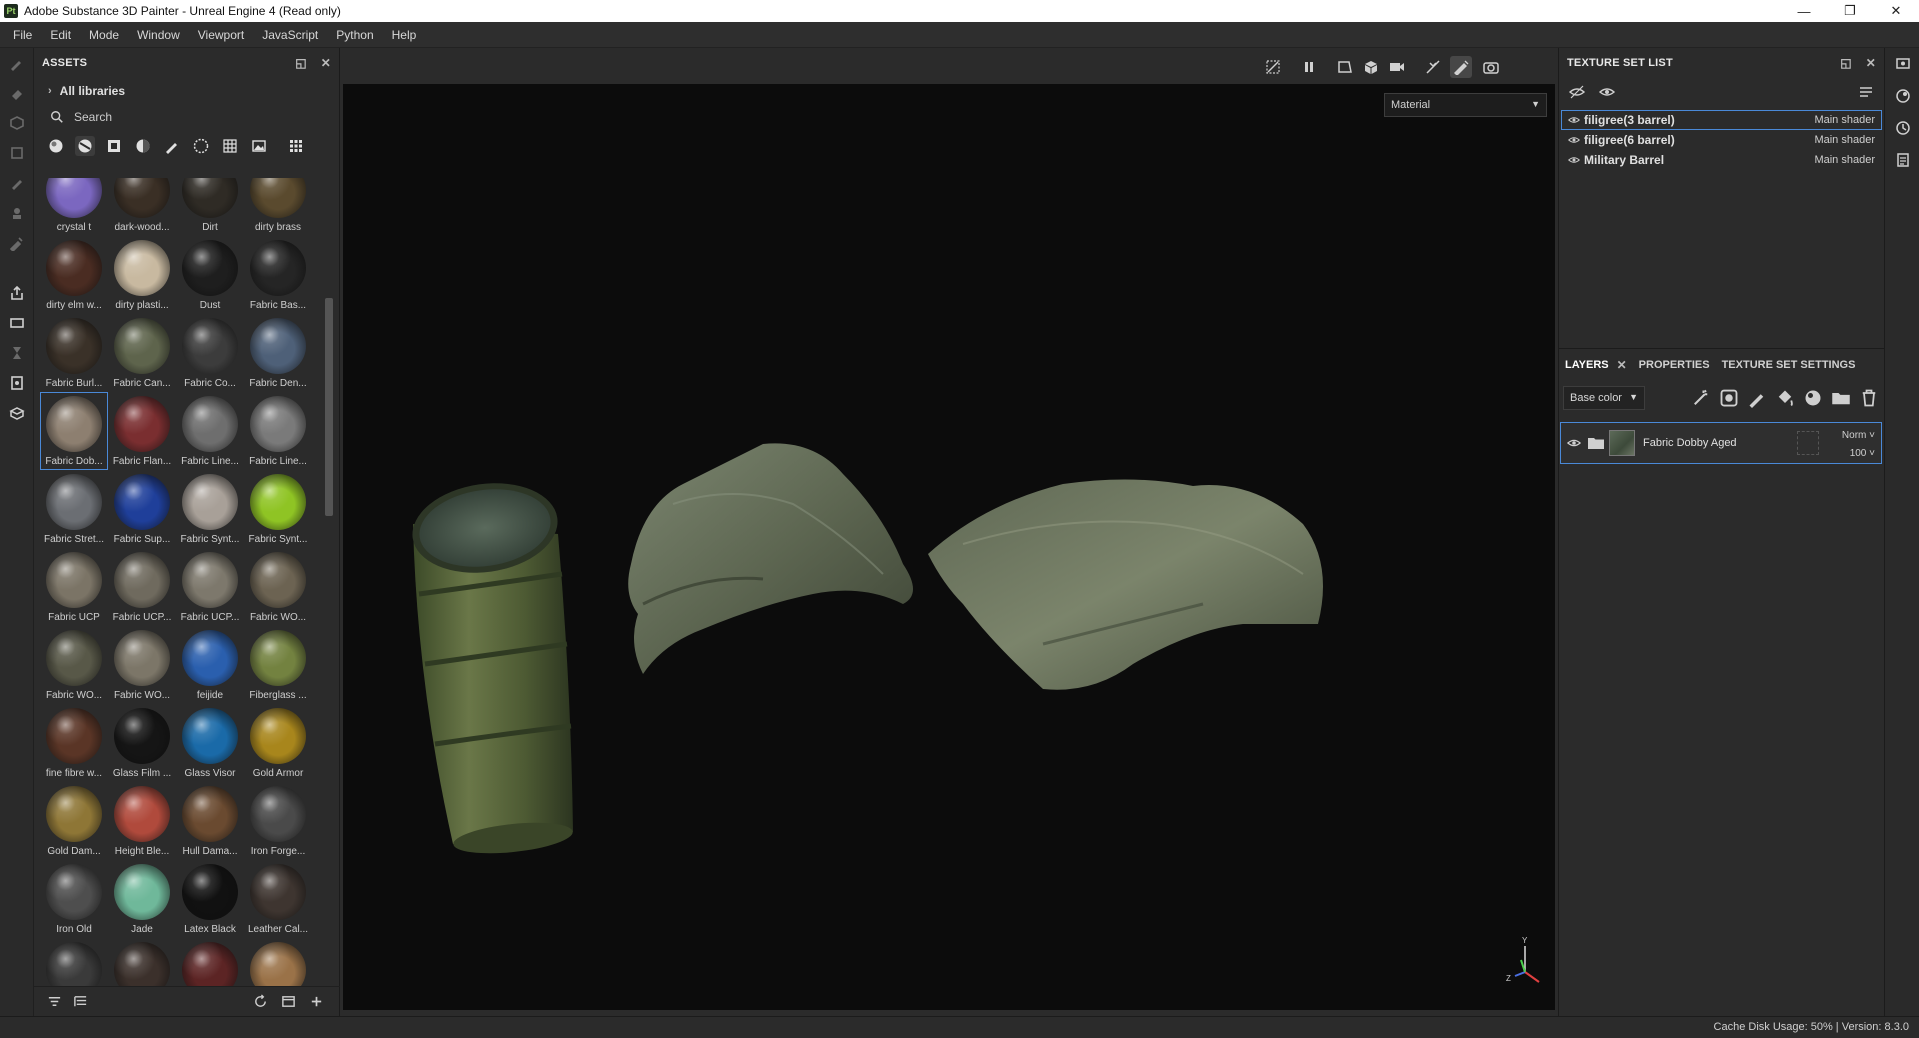  What do you see at coordinates (17, 293) in the screenshot?
I see `bake-tool` at bounding box center [17, 293].